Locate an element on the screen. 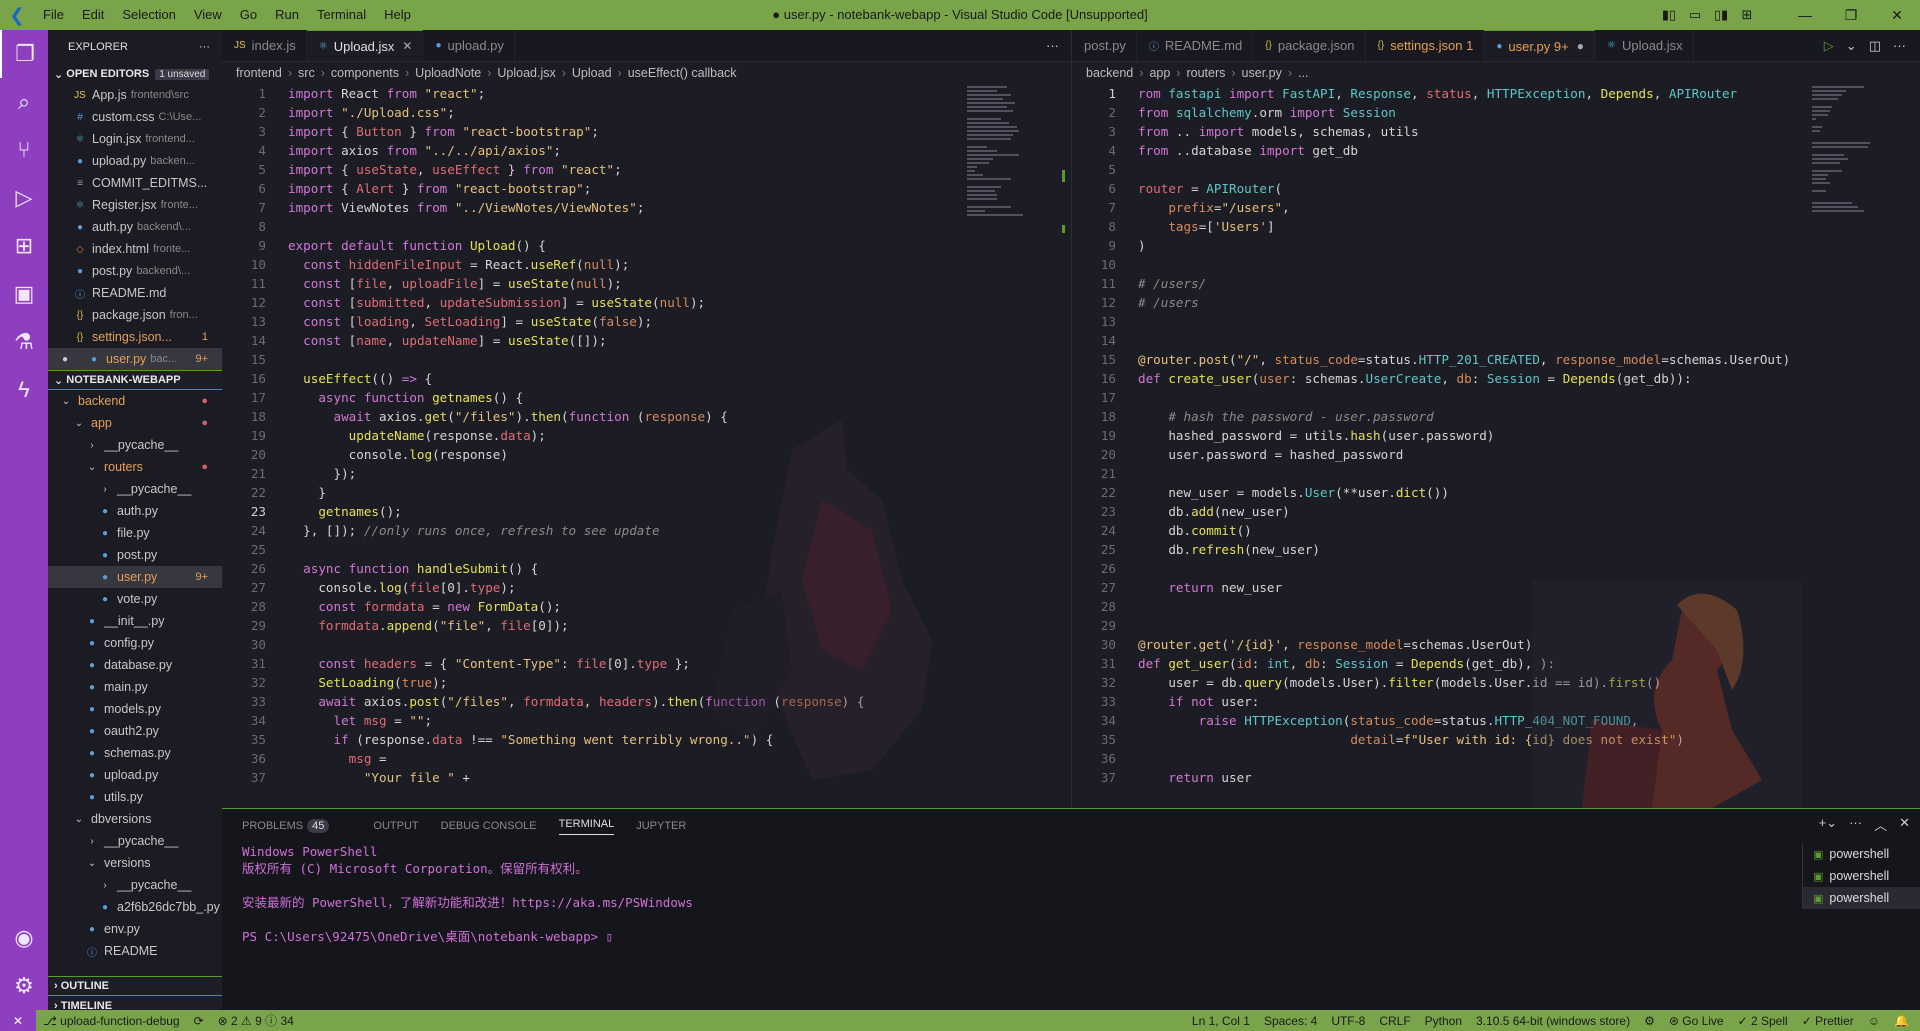 This screenshot has height=1031, width=1920. folder-item: ⌄ app ● is located at coordinates (135, 423).